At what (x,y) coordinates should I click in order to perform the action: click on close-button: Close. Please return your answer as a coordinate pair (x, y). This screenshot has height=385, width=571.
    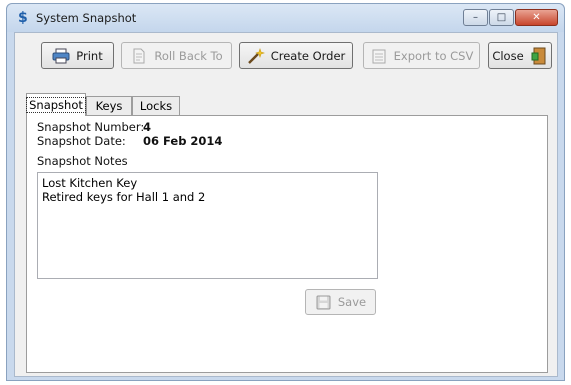
    Looking at the image, I should click on (520, 55).